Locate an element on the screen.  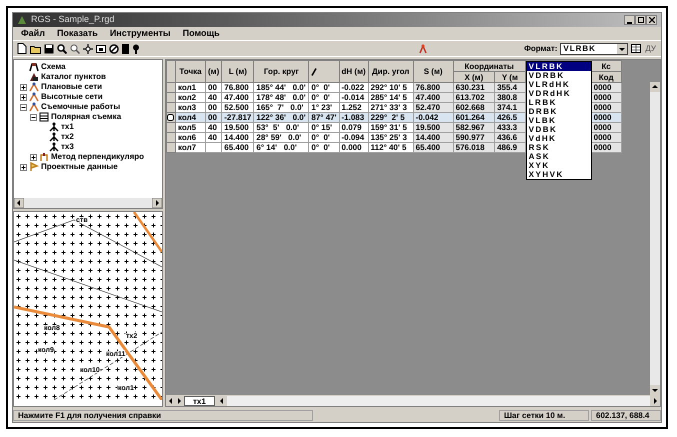
dropdown-option: VLRdHK is located at coordinates (558, 84).